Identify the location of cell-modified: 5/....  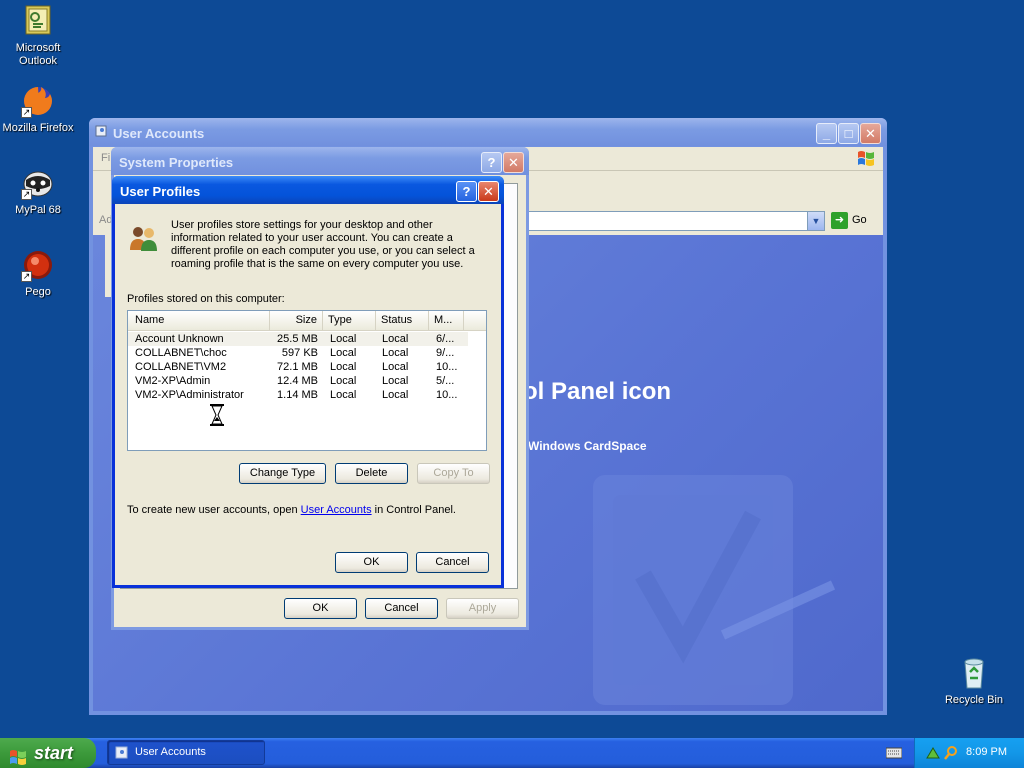
(445, 381).